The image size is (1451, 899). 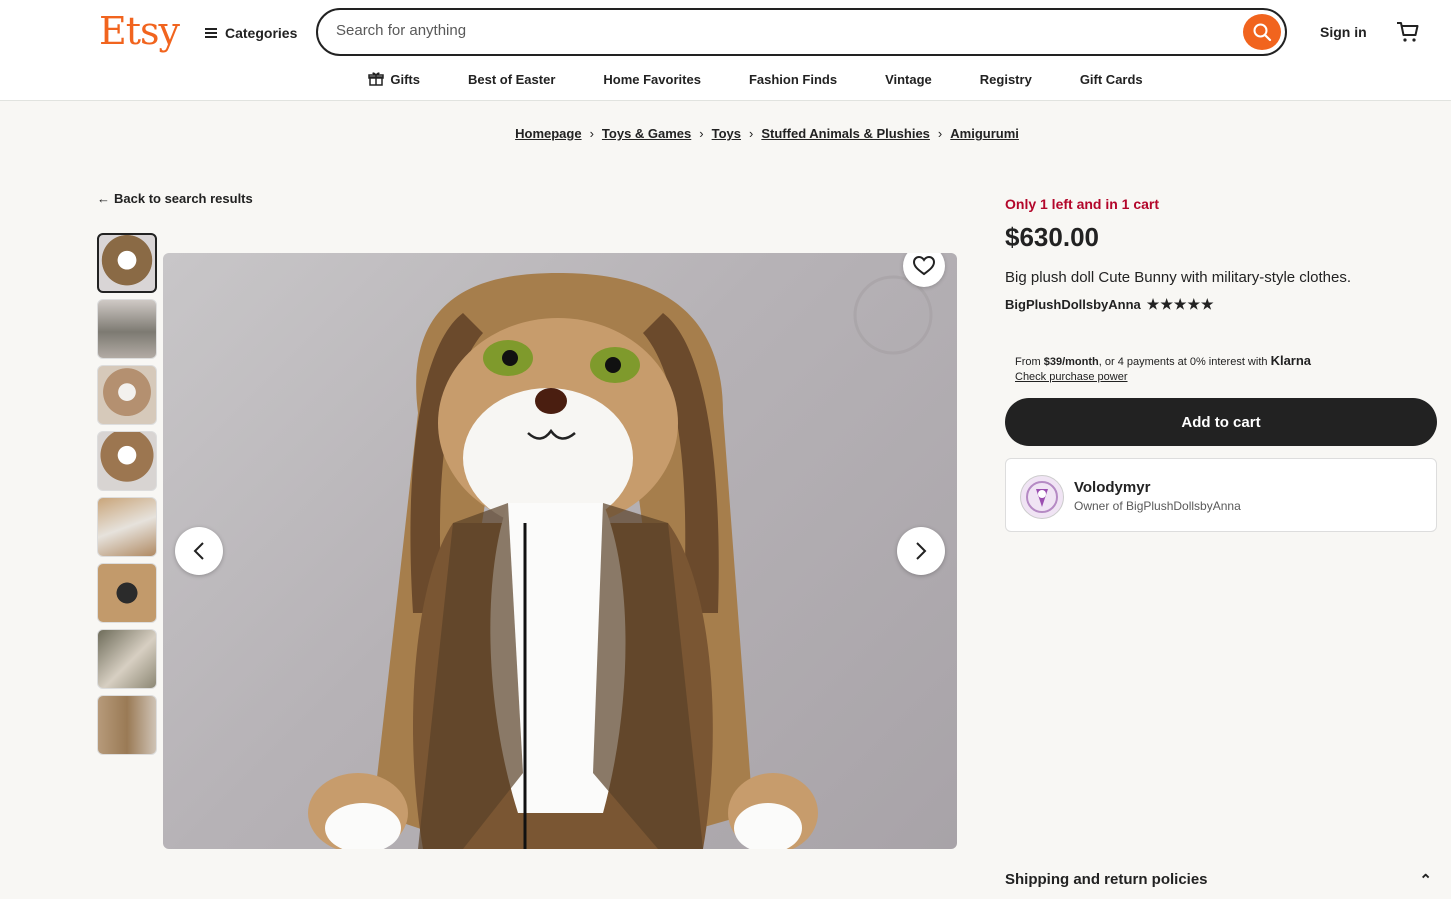 I want to click on chevron-left-icon, so click(x=198, y=551).